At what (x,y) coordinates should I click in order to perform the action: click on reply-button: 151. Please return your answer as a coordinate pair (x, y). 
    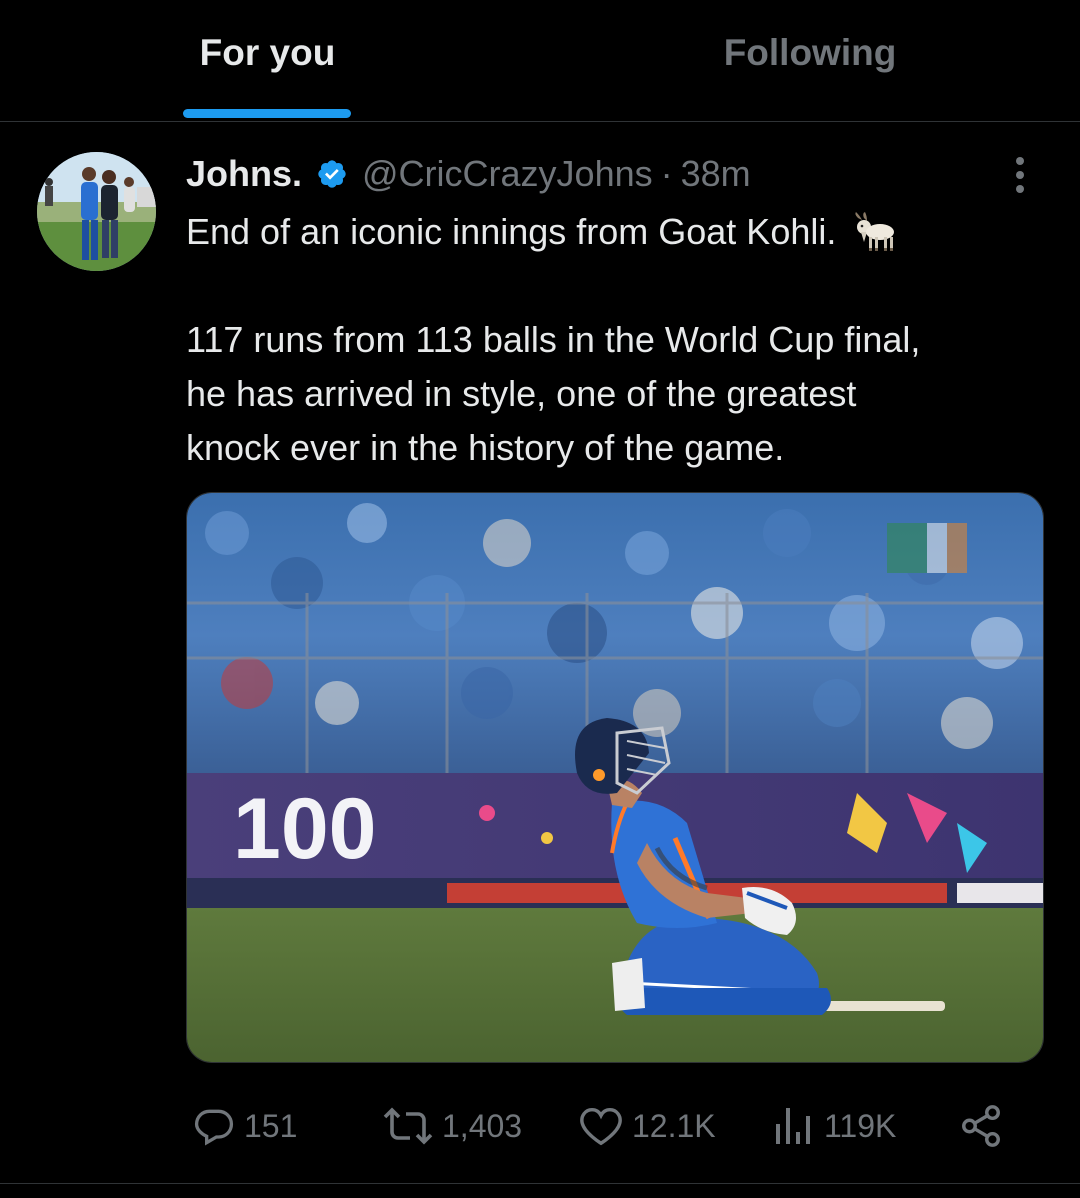
    Looking at the image, I should click on (244, 1126).